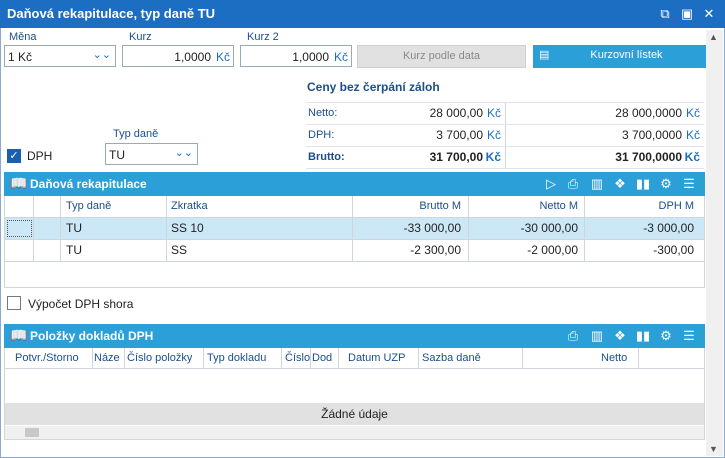 The image size is (725, 458). I want to click on cell-zkratka: SS, so click(179, 250).